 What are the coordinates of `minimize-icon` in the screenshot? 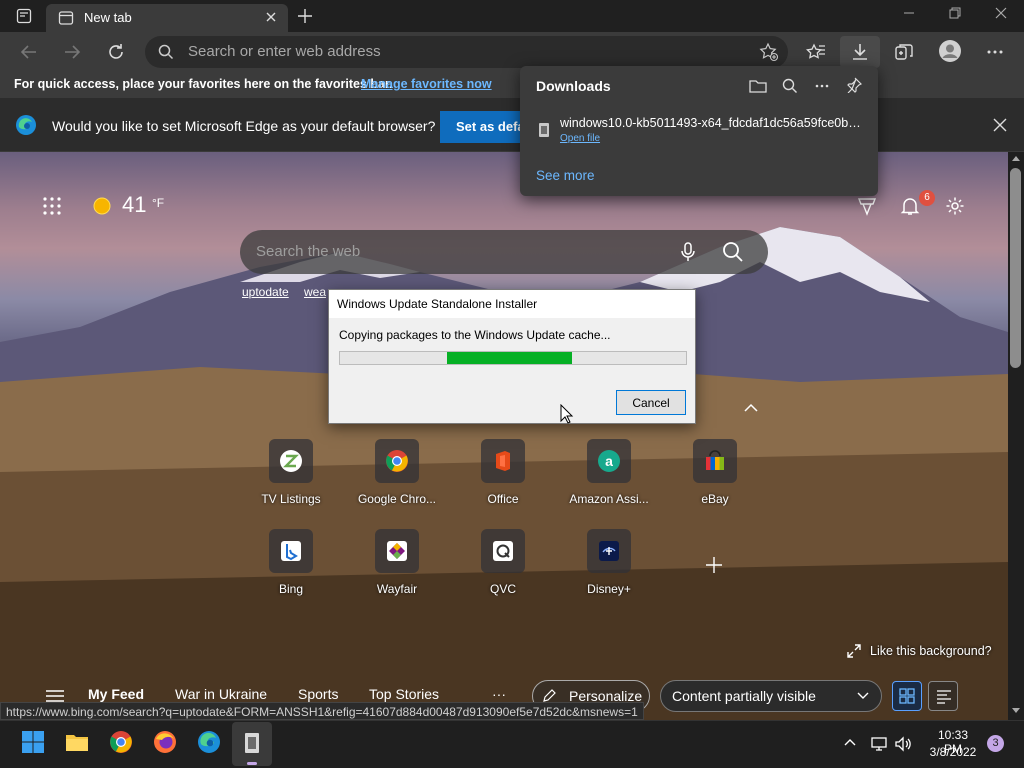 It's located at (909, 13).